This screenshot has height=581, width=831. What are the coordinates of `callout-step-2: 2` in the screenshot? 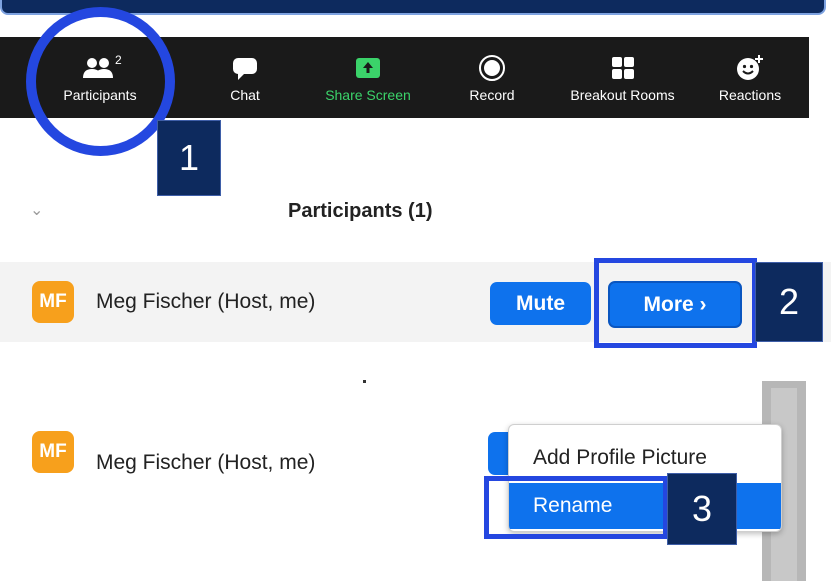 It's located at (789, 302).